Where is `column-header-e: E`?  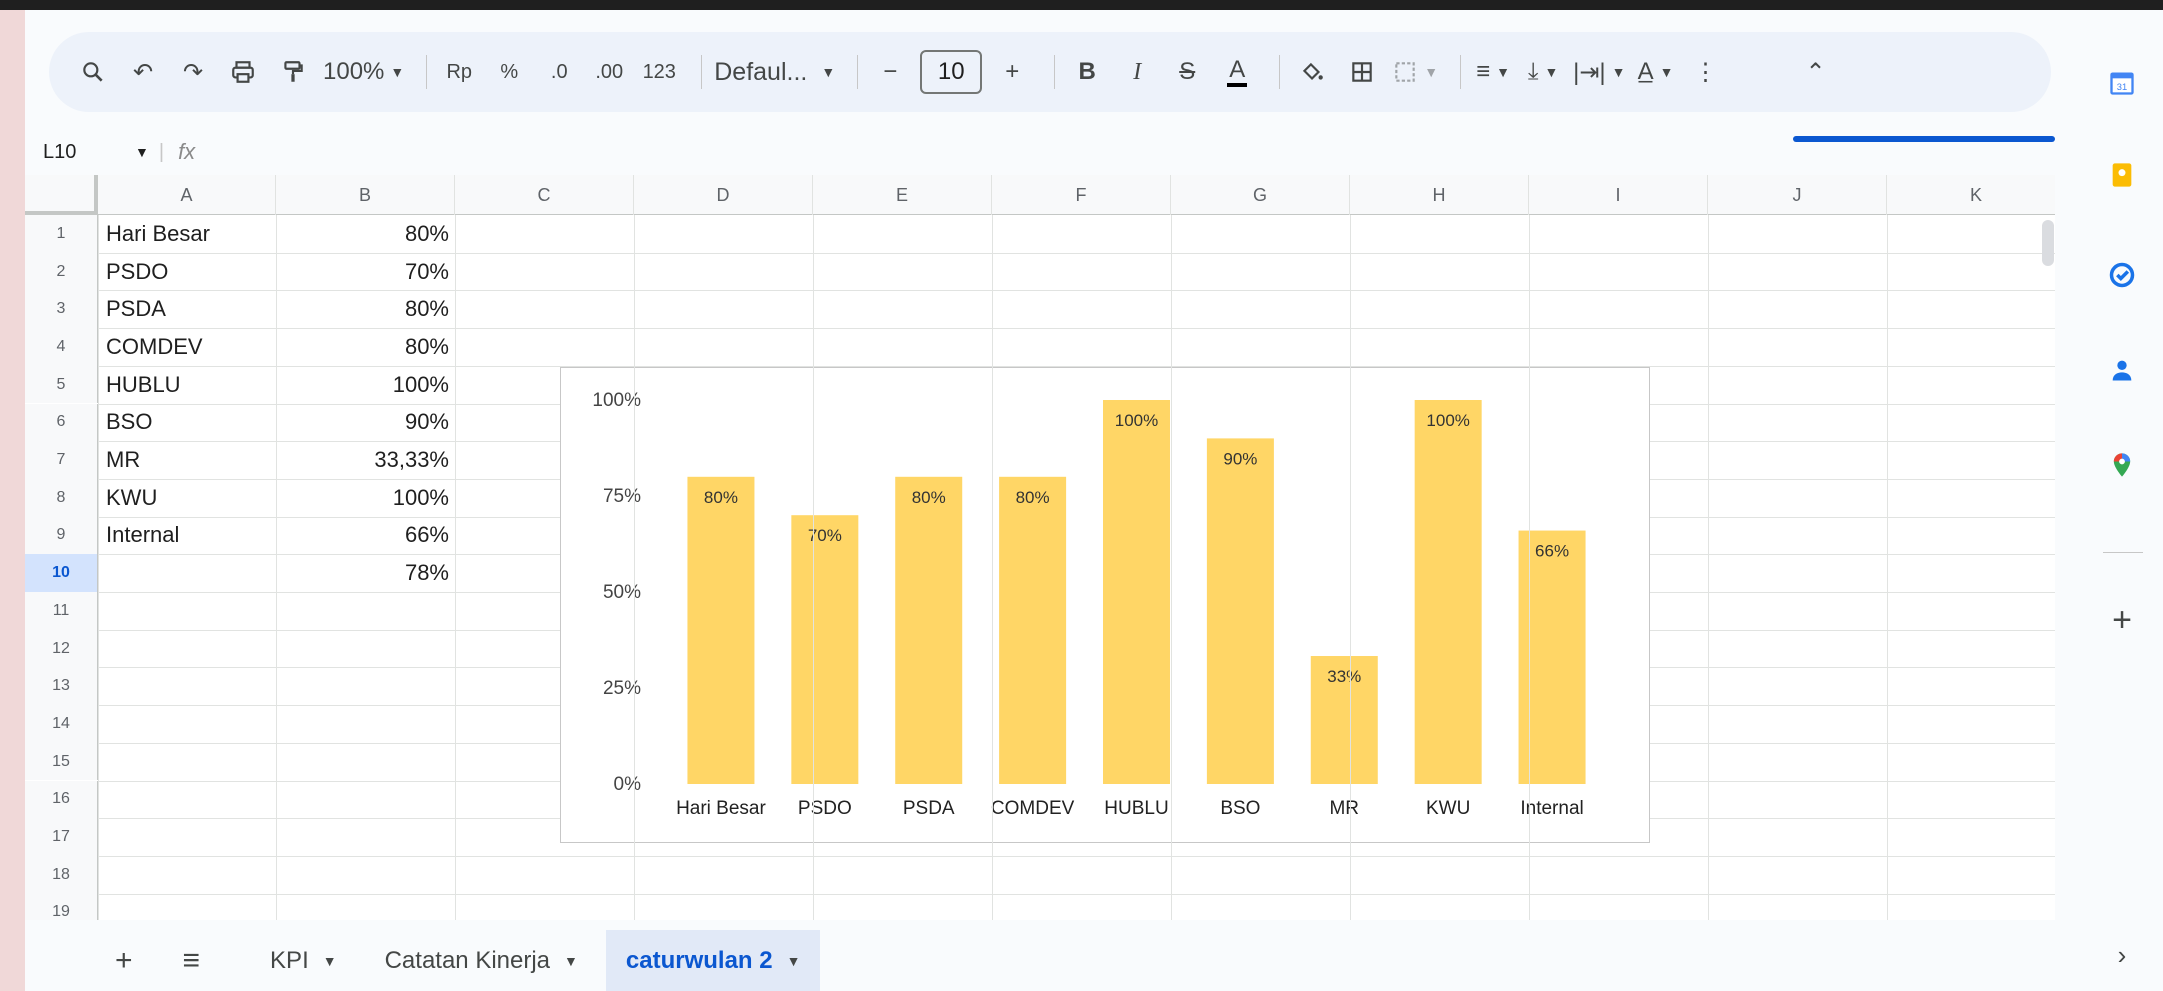 column-header-e: E is located at coordinates (902, 195).